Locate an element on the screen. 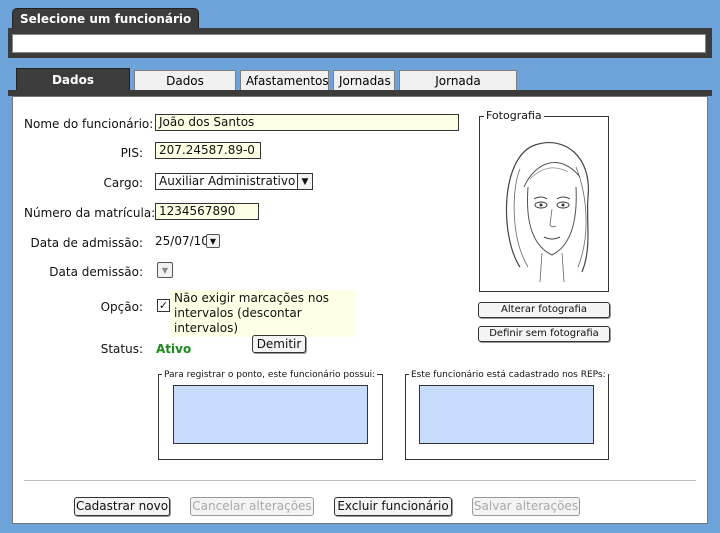 The width and height of the screenshot is (720, 533). check-icon: ✓ is located at coordinates (163, 305).